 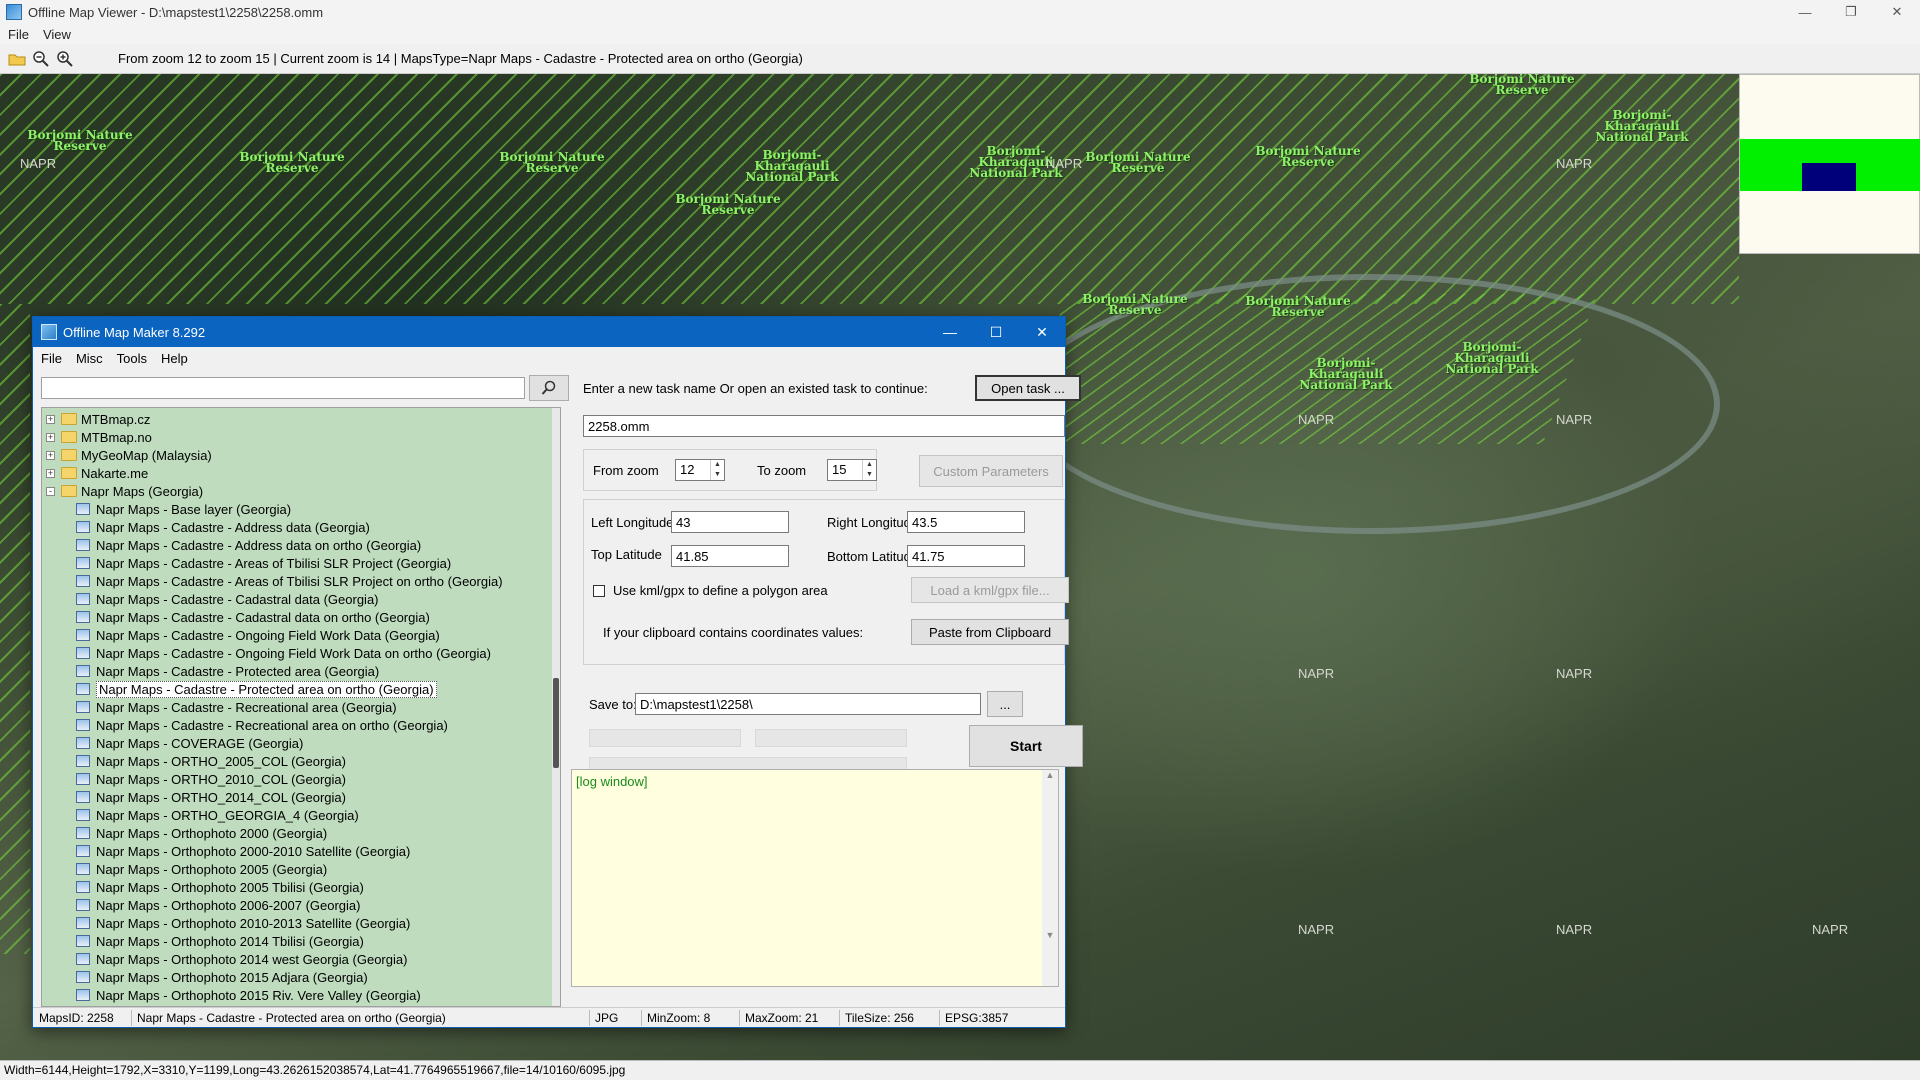 What do you see at coordinates (990, 632) in the screenshot?
I see `paste-clipboard-button: Paste from Clipboard` at bounding box center [990, 632].